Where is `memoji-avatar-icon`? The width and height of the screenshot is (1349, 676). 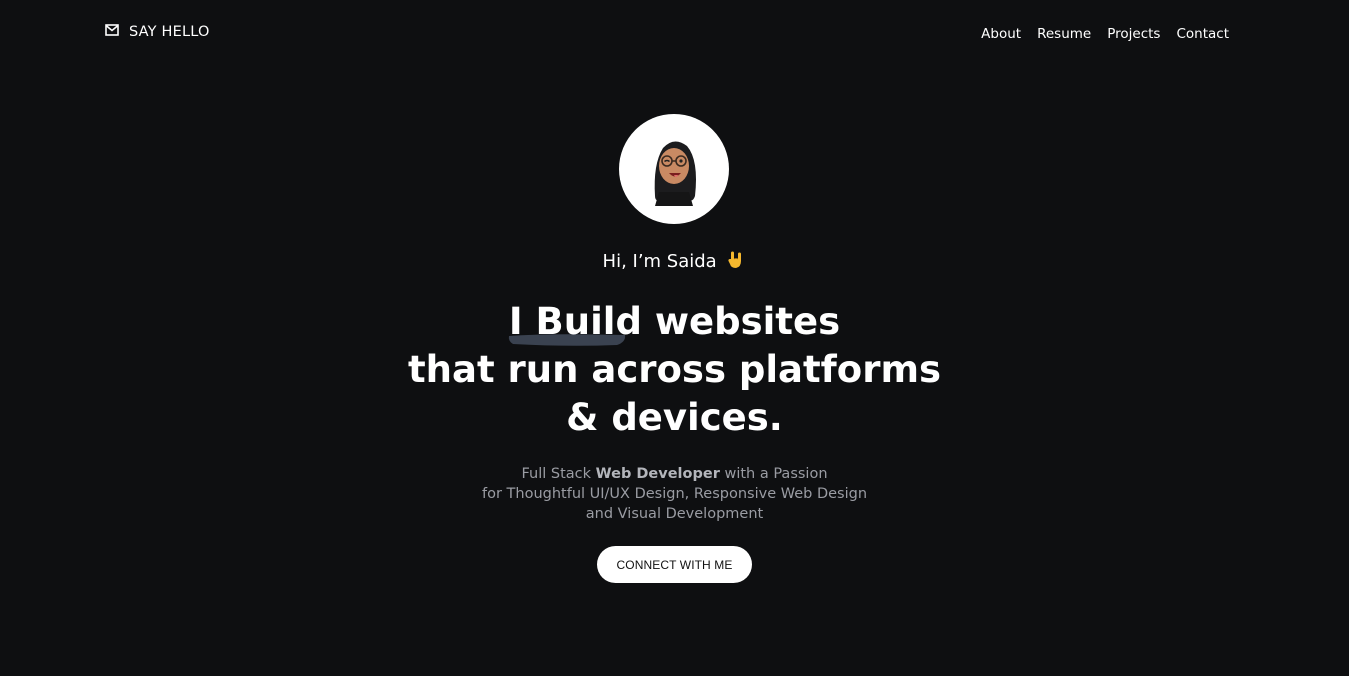
memoji-avatar-icon is located at coordinates (675, 173).